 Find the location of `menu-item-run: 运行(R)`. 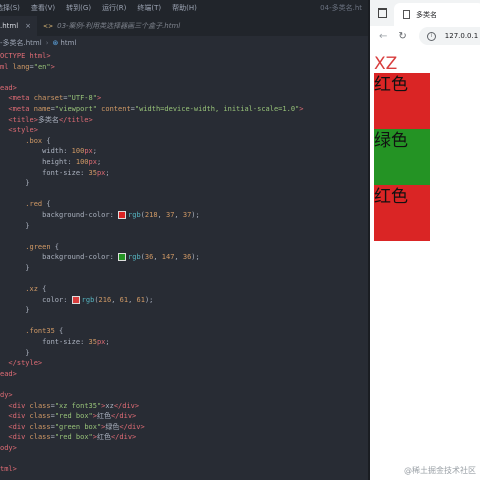

menu-item-run: 运行(R) is located at coordinates (114, 8).